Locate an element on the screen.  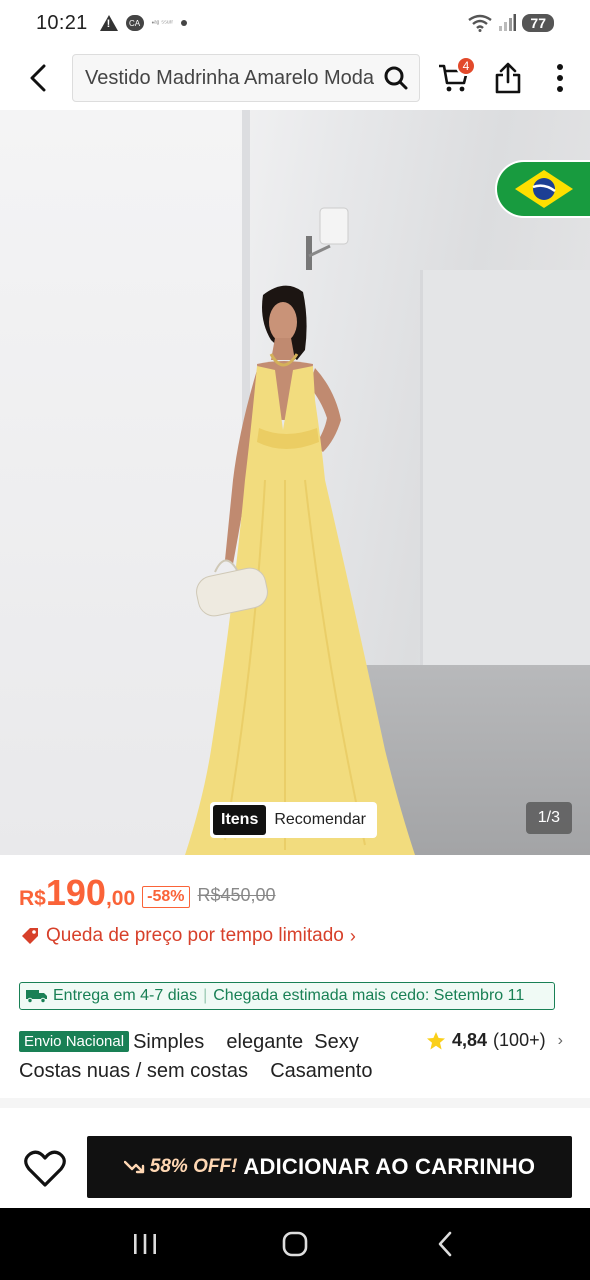
delivery-time: Entrega em 4-7 dias is located at coordinates (125, 995).